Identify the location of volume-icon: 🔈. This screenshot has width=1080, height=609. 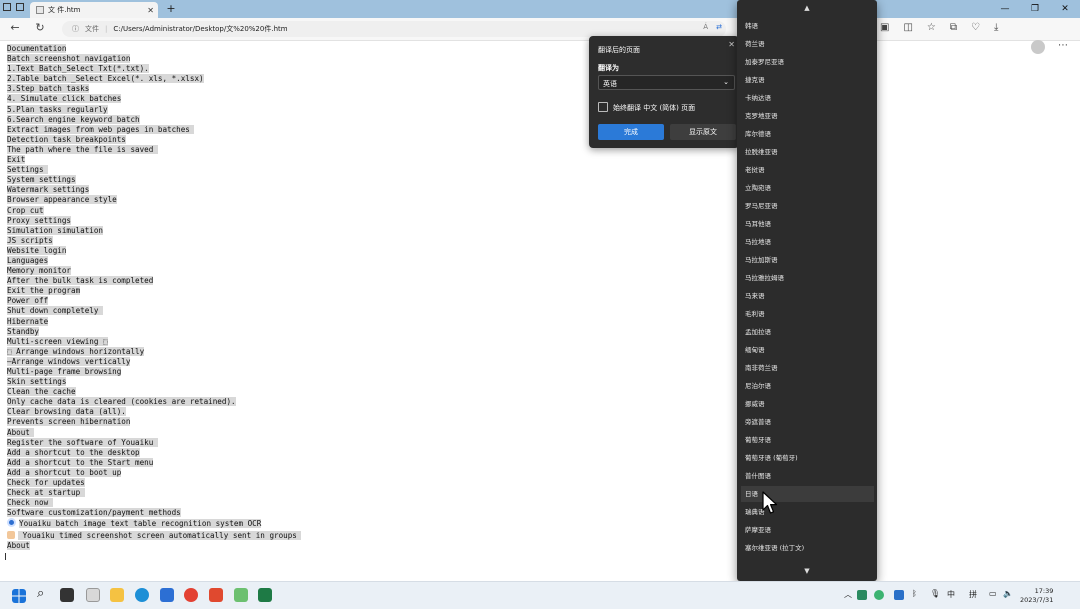
(1008, 593).